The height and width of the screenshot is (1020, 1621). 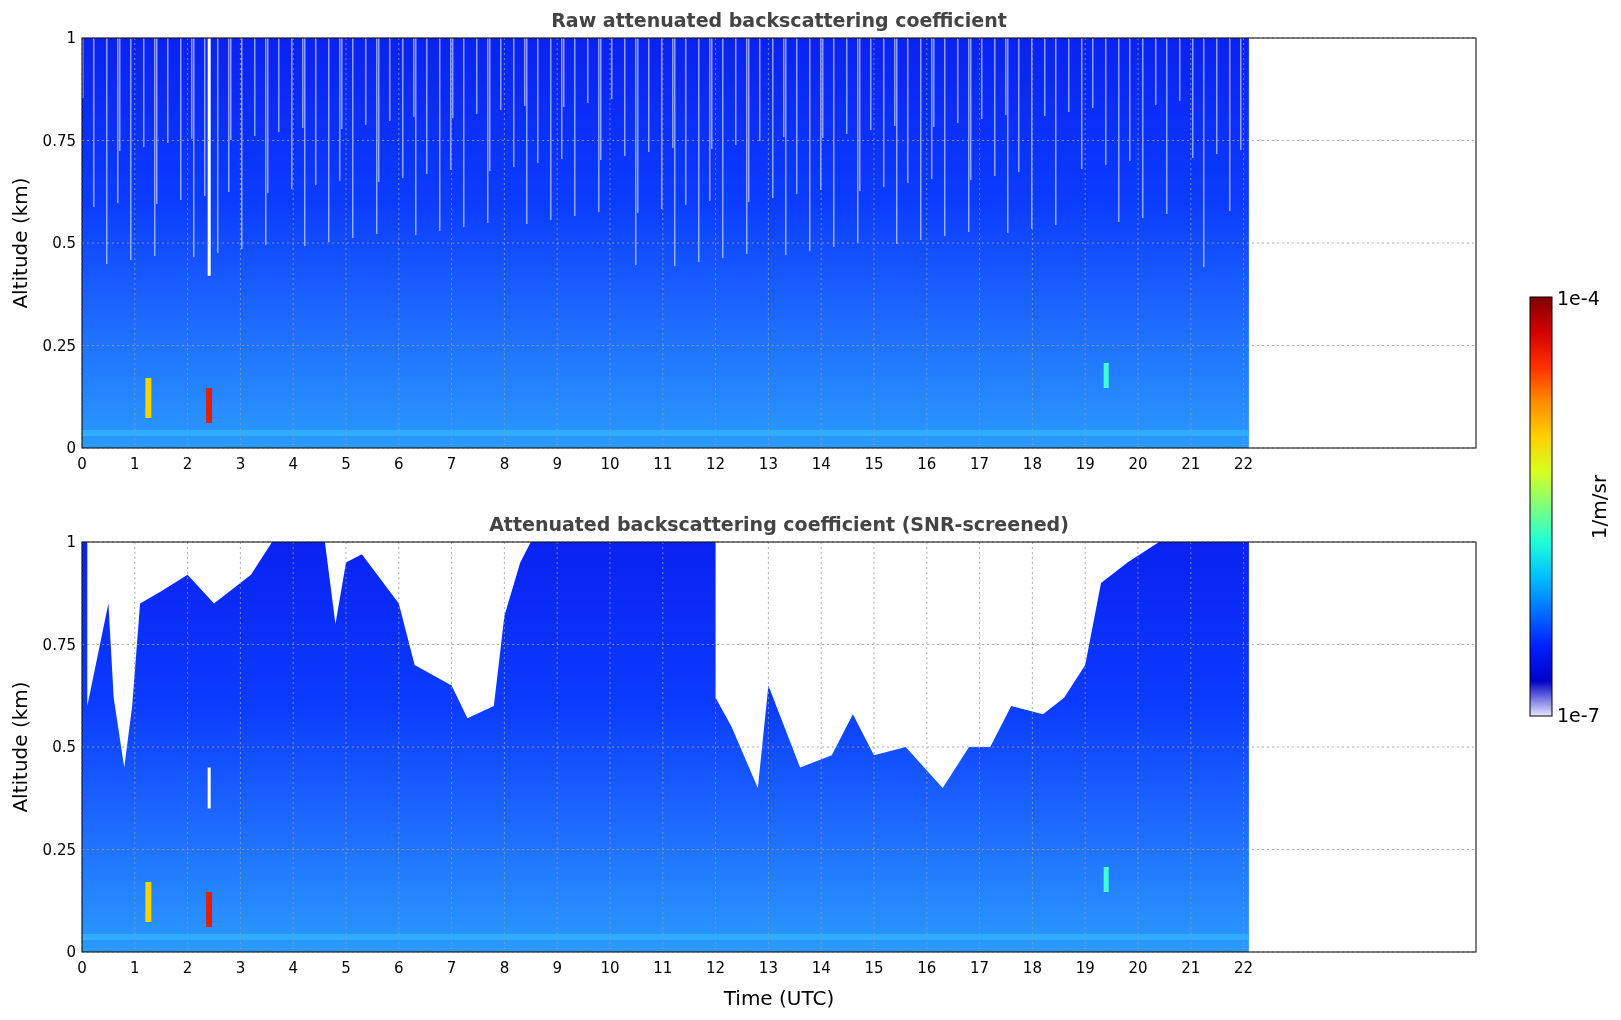 What do you see at coordinates (209, 788) in the screenshot?
I see `data-gap-line` at bounding box center [209, 788].